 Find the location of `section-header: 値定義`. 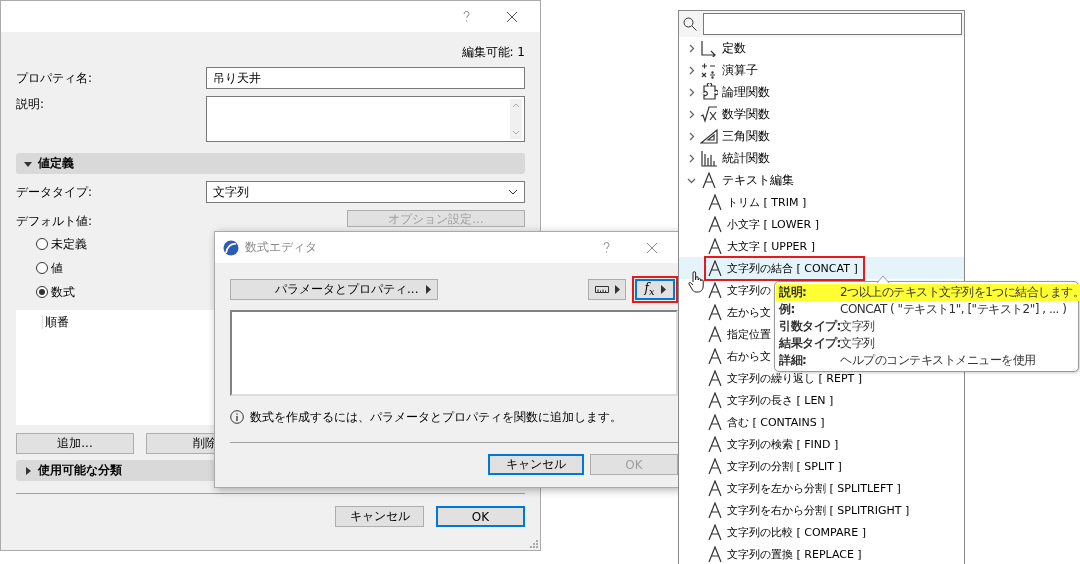

section-header: 値定義 is located at coordinates (270, 163).